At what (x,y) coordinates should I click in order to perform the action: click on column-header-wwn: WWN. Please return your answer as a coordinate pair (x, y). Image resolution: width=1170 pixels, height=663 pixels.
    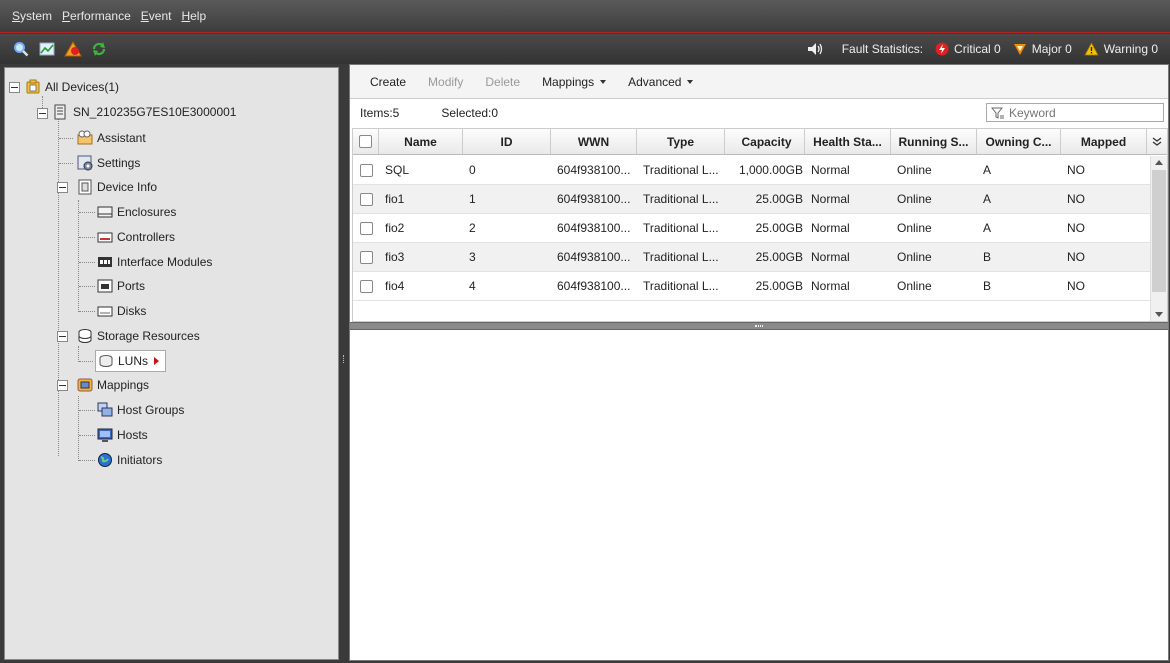
    Looking at the image, I should click on (594, 141).